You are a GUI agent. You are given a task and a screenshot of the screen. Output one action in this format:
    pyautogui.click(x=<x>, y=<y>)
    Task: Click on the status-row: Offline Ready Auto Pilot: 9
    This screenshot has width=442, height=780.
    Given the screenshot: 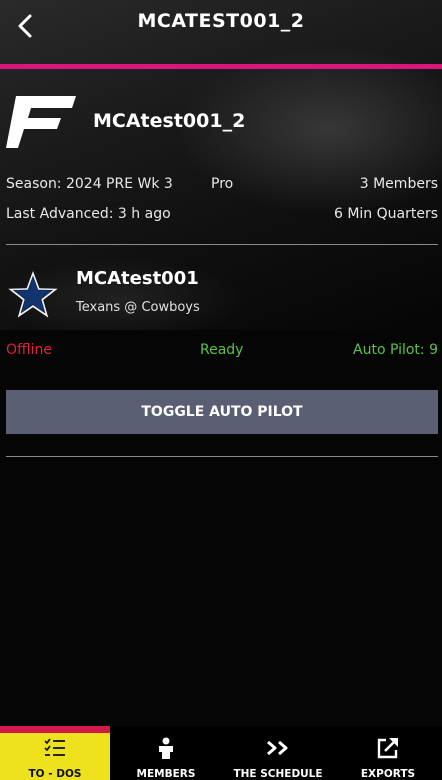 What is the action you would take?
    pyautogui.click(x=222, y=352)
    